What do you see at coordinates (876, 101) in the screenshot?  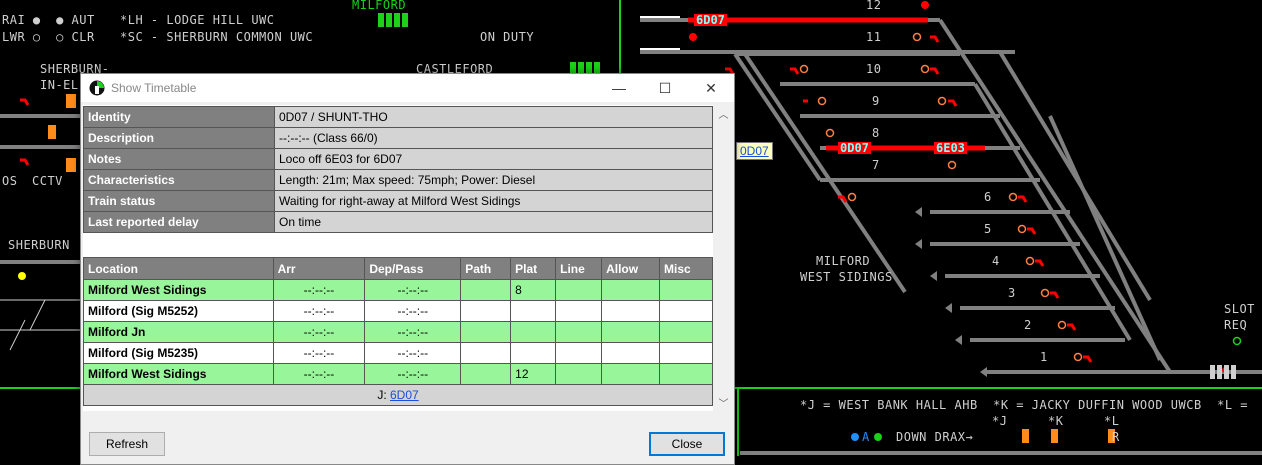 I see `road-number: 9` at bounding box center [876, 101].